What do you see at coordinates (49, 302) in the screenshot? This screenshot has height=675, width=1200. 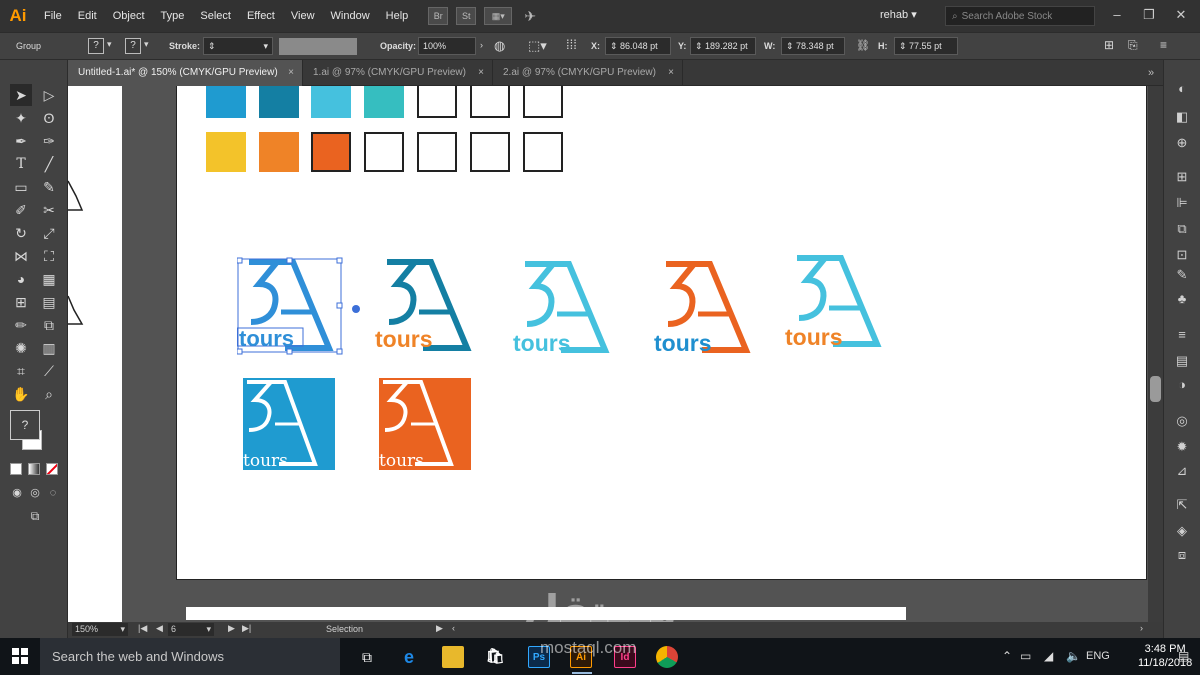 I see `gradient-tool-icon: ▤` at bounding box center [49, 302].